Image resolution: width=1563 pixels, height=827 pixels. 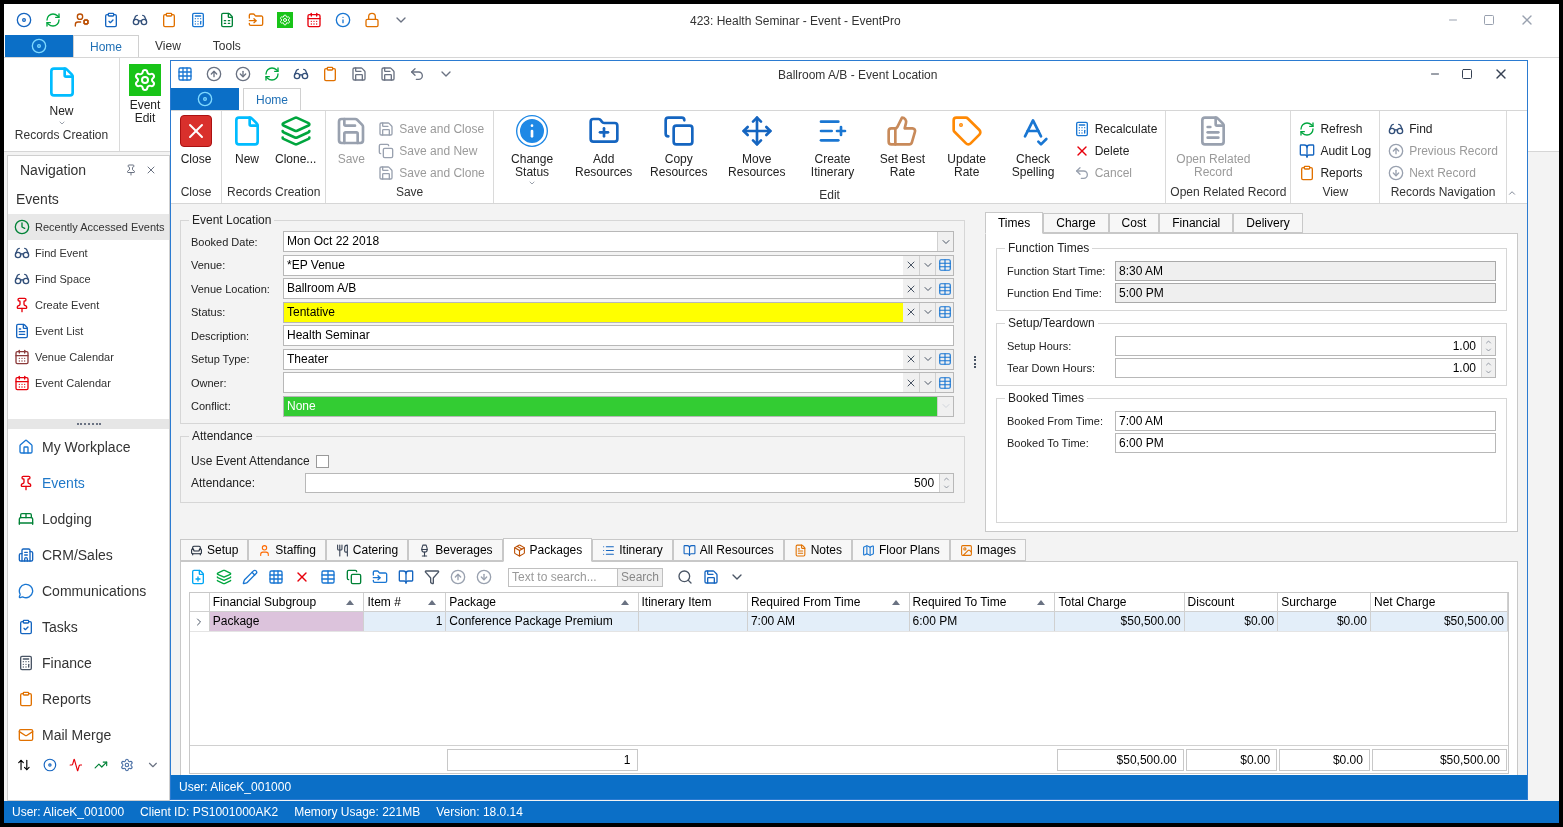 What do you see at coordinates (1134, 223) in the screenshot?
I see `tab: Cost` at bounding box center [1134, 223].